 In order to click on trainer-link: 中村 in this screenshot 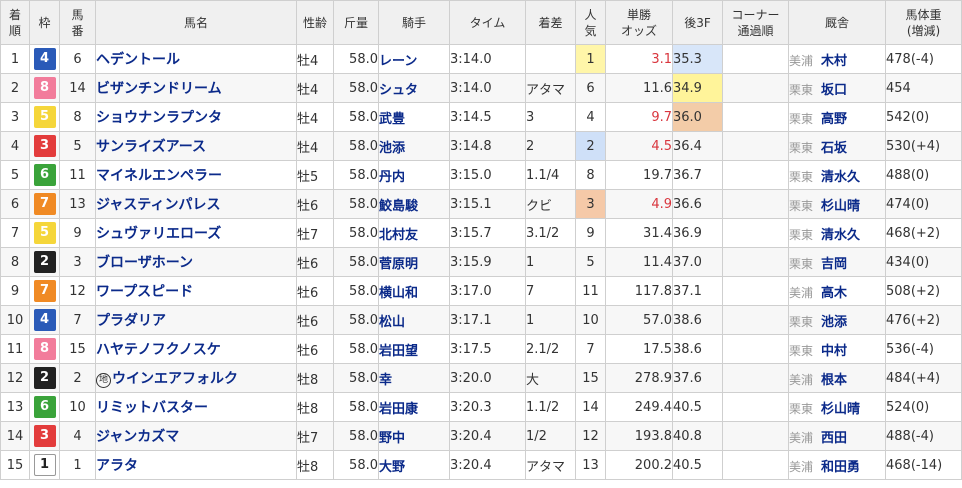, I will do `click(834, 351)`.